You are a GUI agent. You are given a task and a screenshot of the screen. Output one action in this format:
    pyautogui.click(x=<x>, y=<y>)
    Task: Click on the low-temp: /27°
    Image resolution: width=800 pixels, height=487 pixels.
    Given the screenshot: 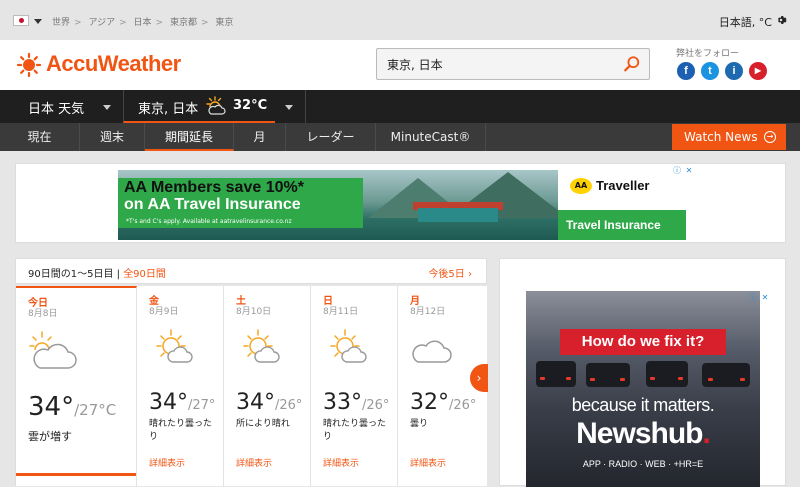 What is the action you would take?
    pyautogui.click(x=202, y=405)
    